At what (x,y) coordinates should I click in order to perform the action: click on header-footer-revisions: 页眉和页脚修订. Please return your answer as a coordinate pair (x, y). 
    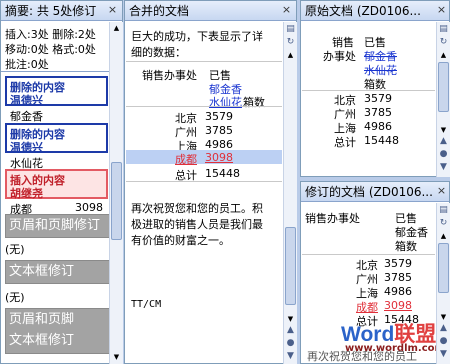
    Looking at the image, I should click on (60, 226).